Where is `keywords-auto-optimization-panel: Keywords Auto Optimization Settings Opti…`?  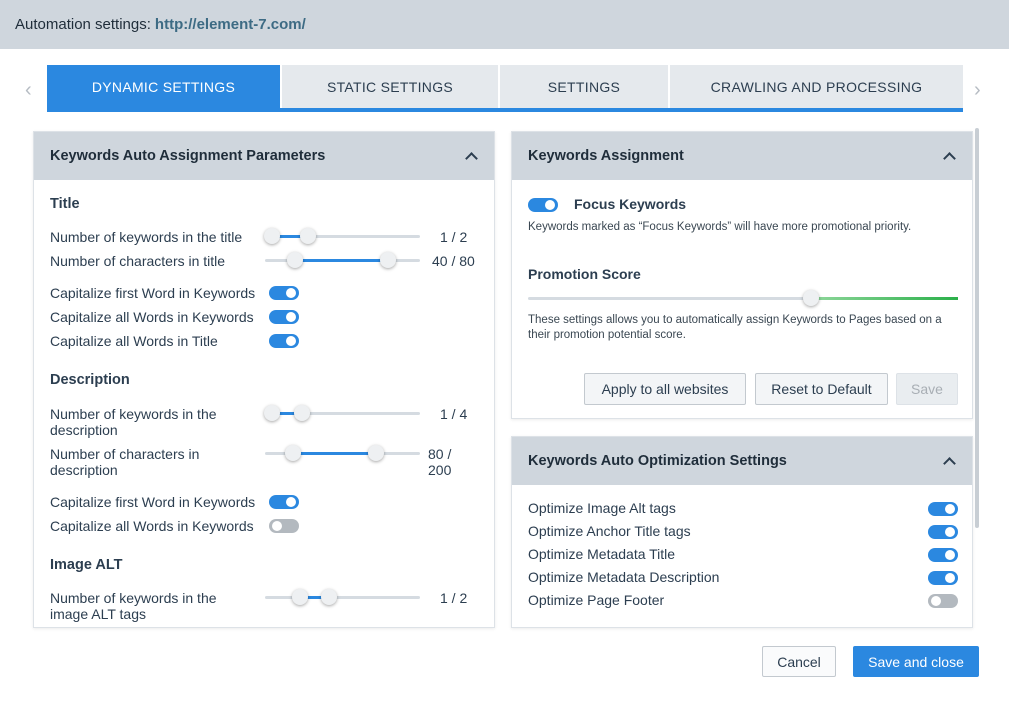 keywords-auto-optimization-panel: Keywords Auto Optimization Settings Opti… is located at coordinates (742, 532).